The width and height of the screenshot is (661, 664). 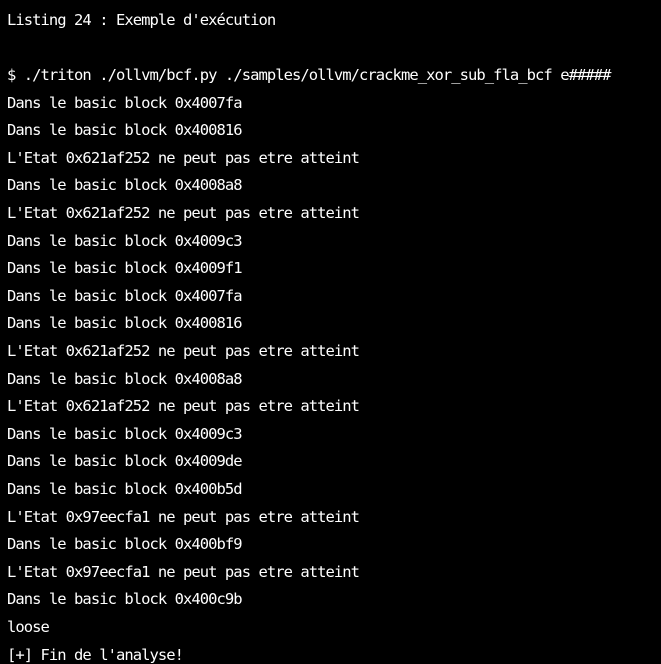 I want to click on output-line: Dans le basic block 0x400b5d, so click(x=125, y=488).